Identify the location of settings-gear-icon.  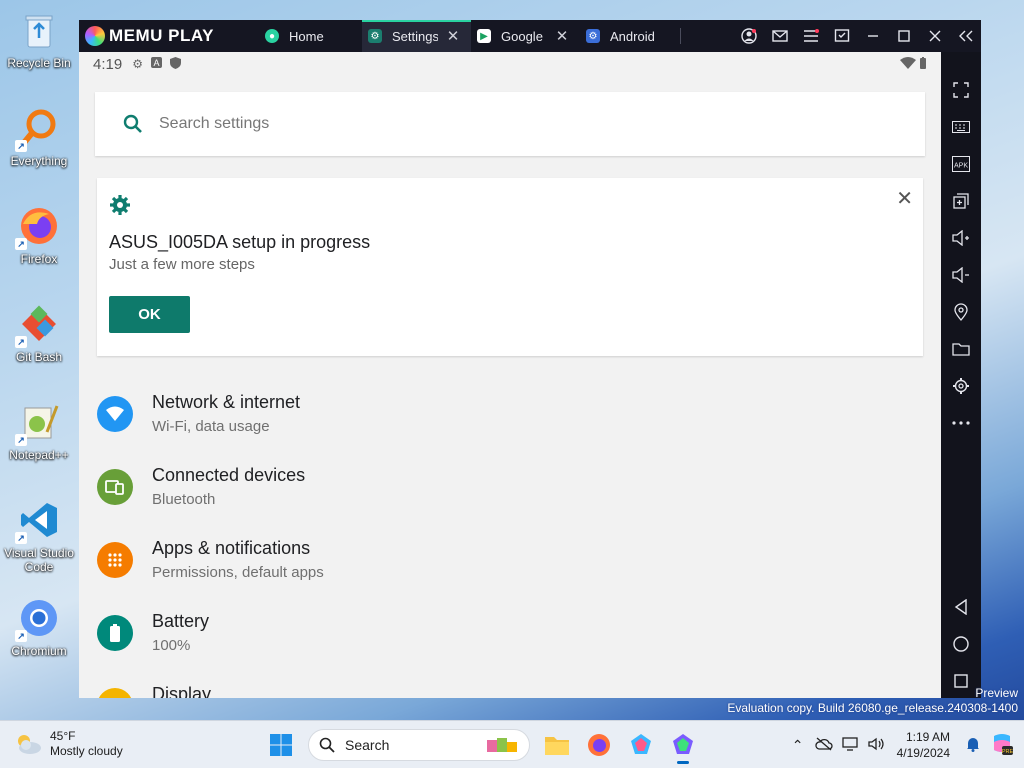
(961, 386).